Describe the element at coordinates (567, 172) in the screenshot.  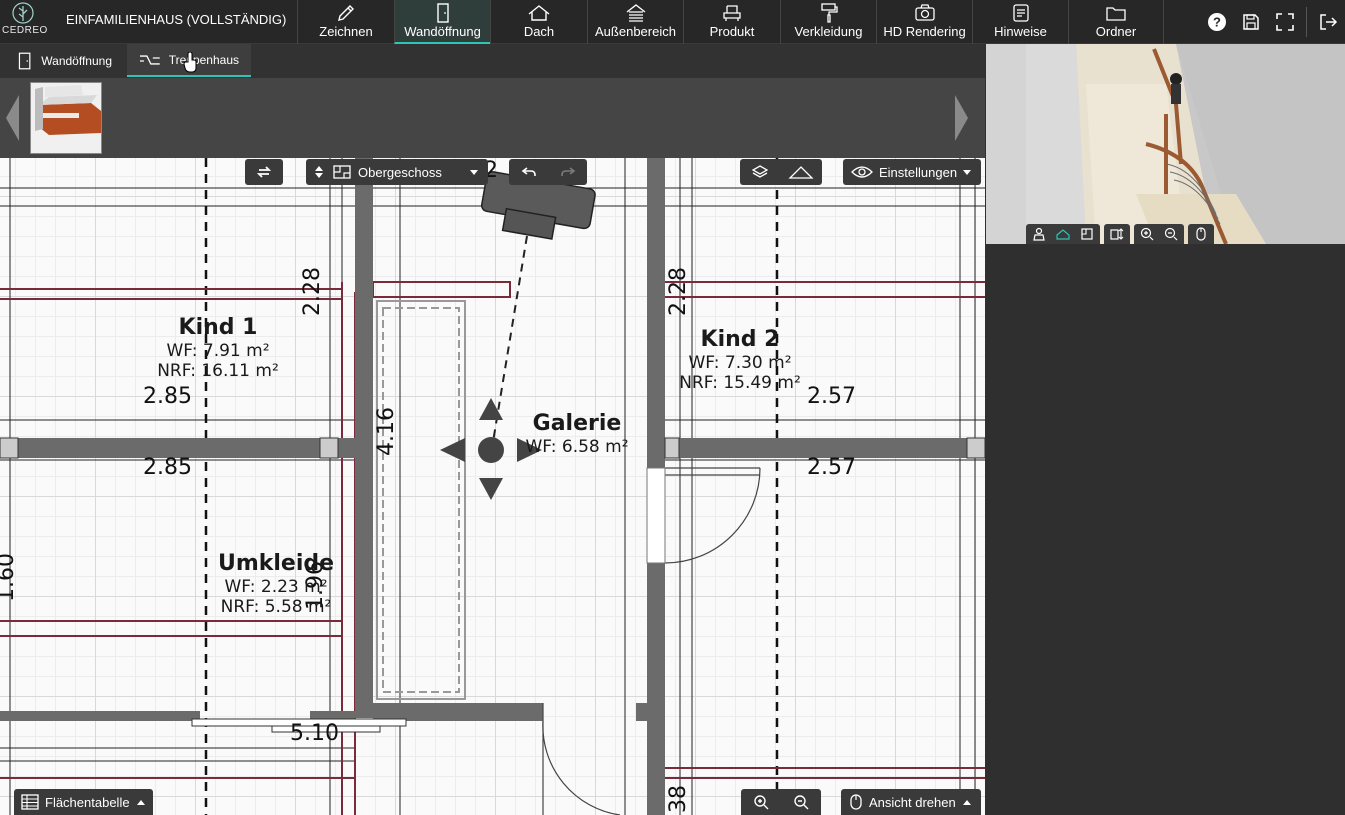
I see `redo-button` at that location.